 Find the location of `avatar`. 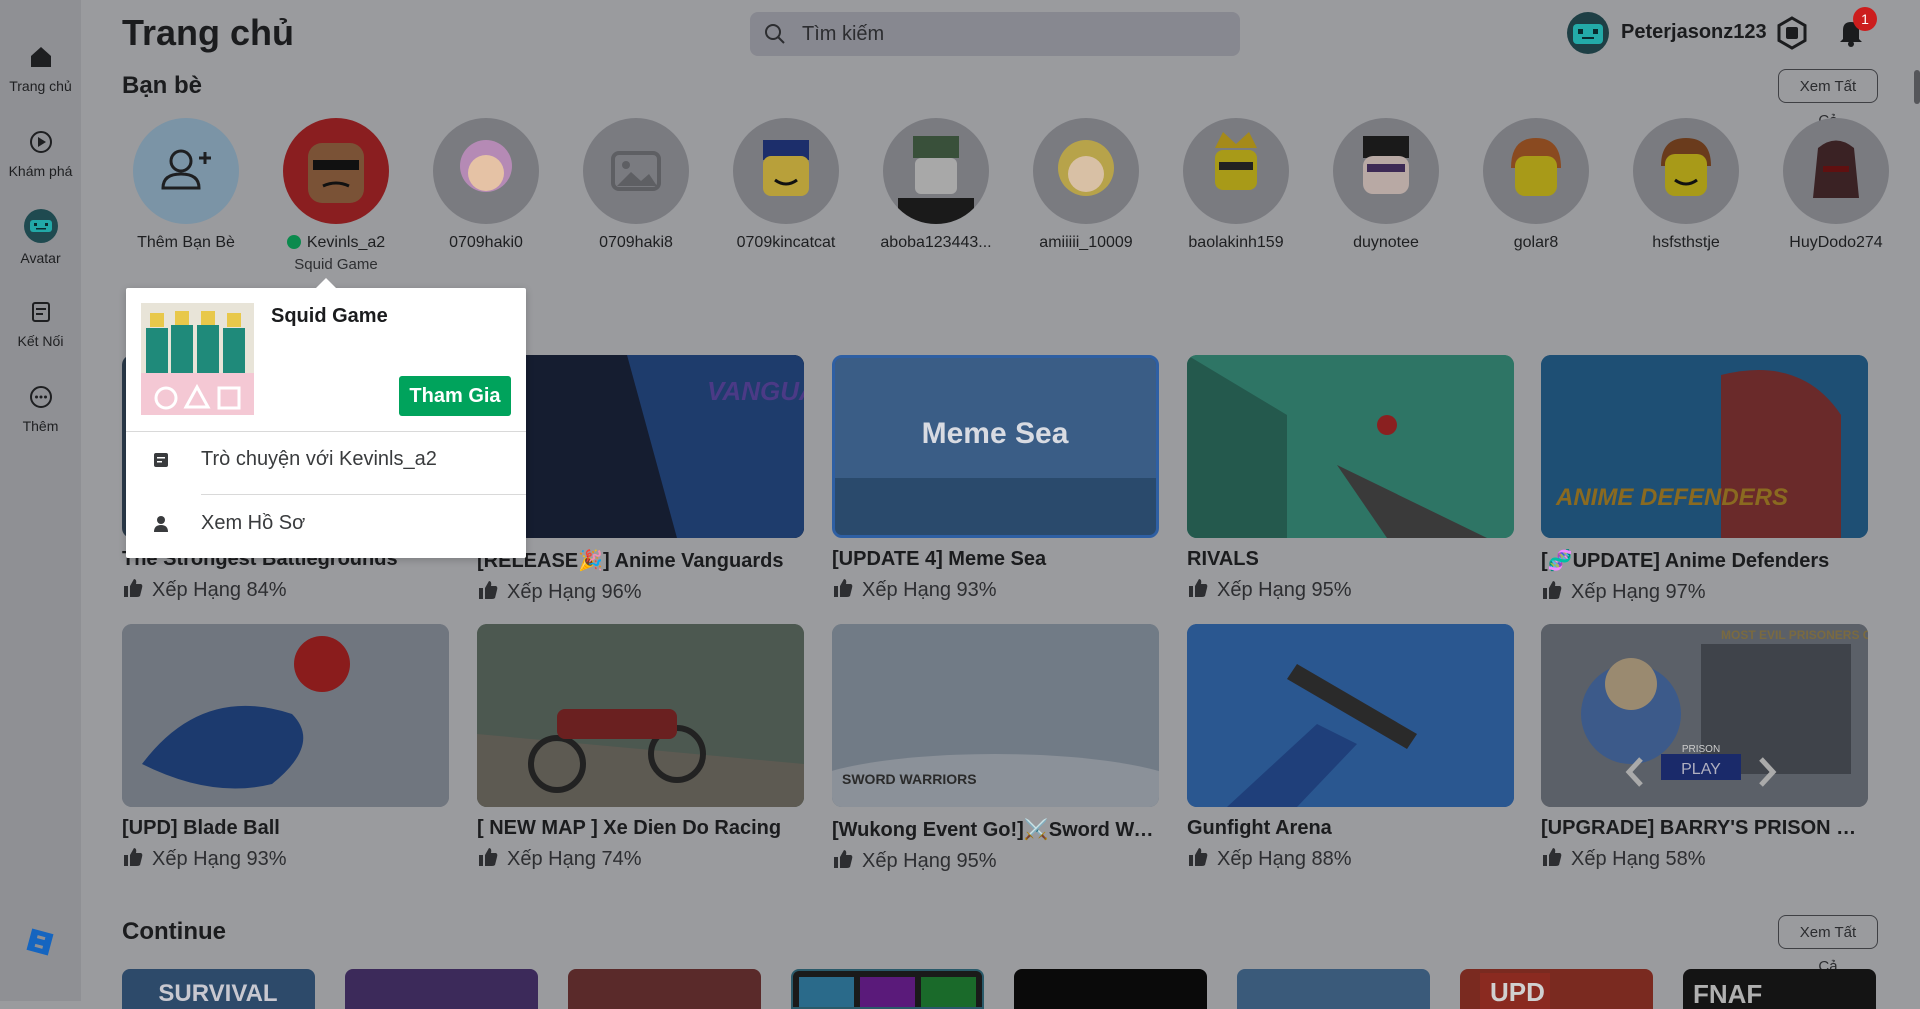

avatar is located at coordinates (1588, 33).